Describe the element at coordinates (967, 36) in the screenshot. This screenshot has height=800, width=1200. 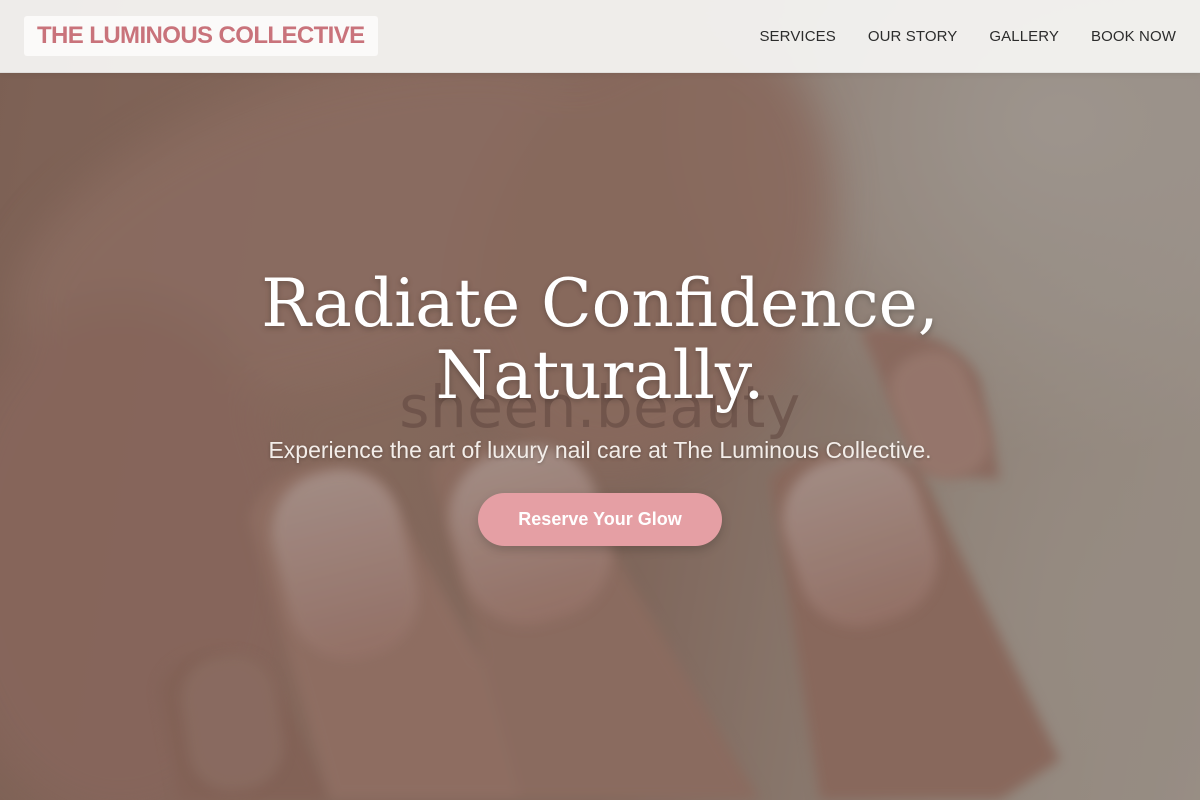
I see `main-nav: SERVICES OUR STORY GALLERY BOOK NOW` at that location.